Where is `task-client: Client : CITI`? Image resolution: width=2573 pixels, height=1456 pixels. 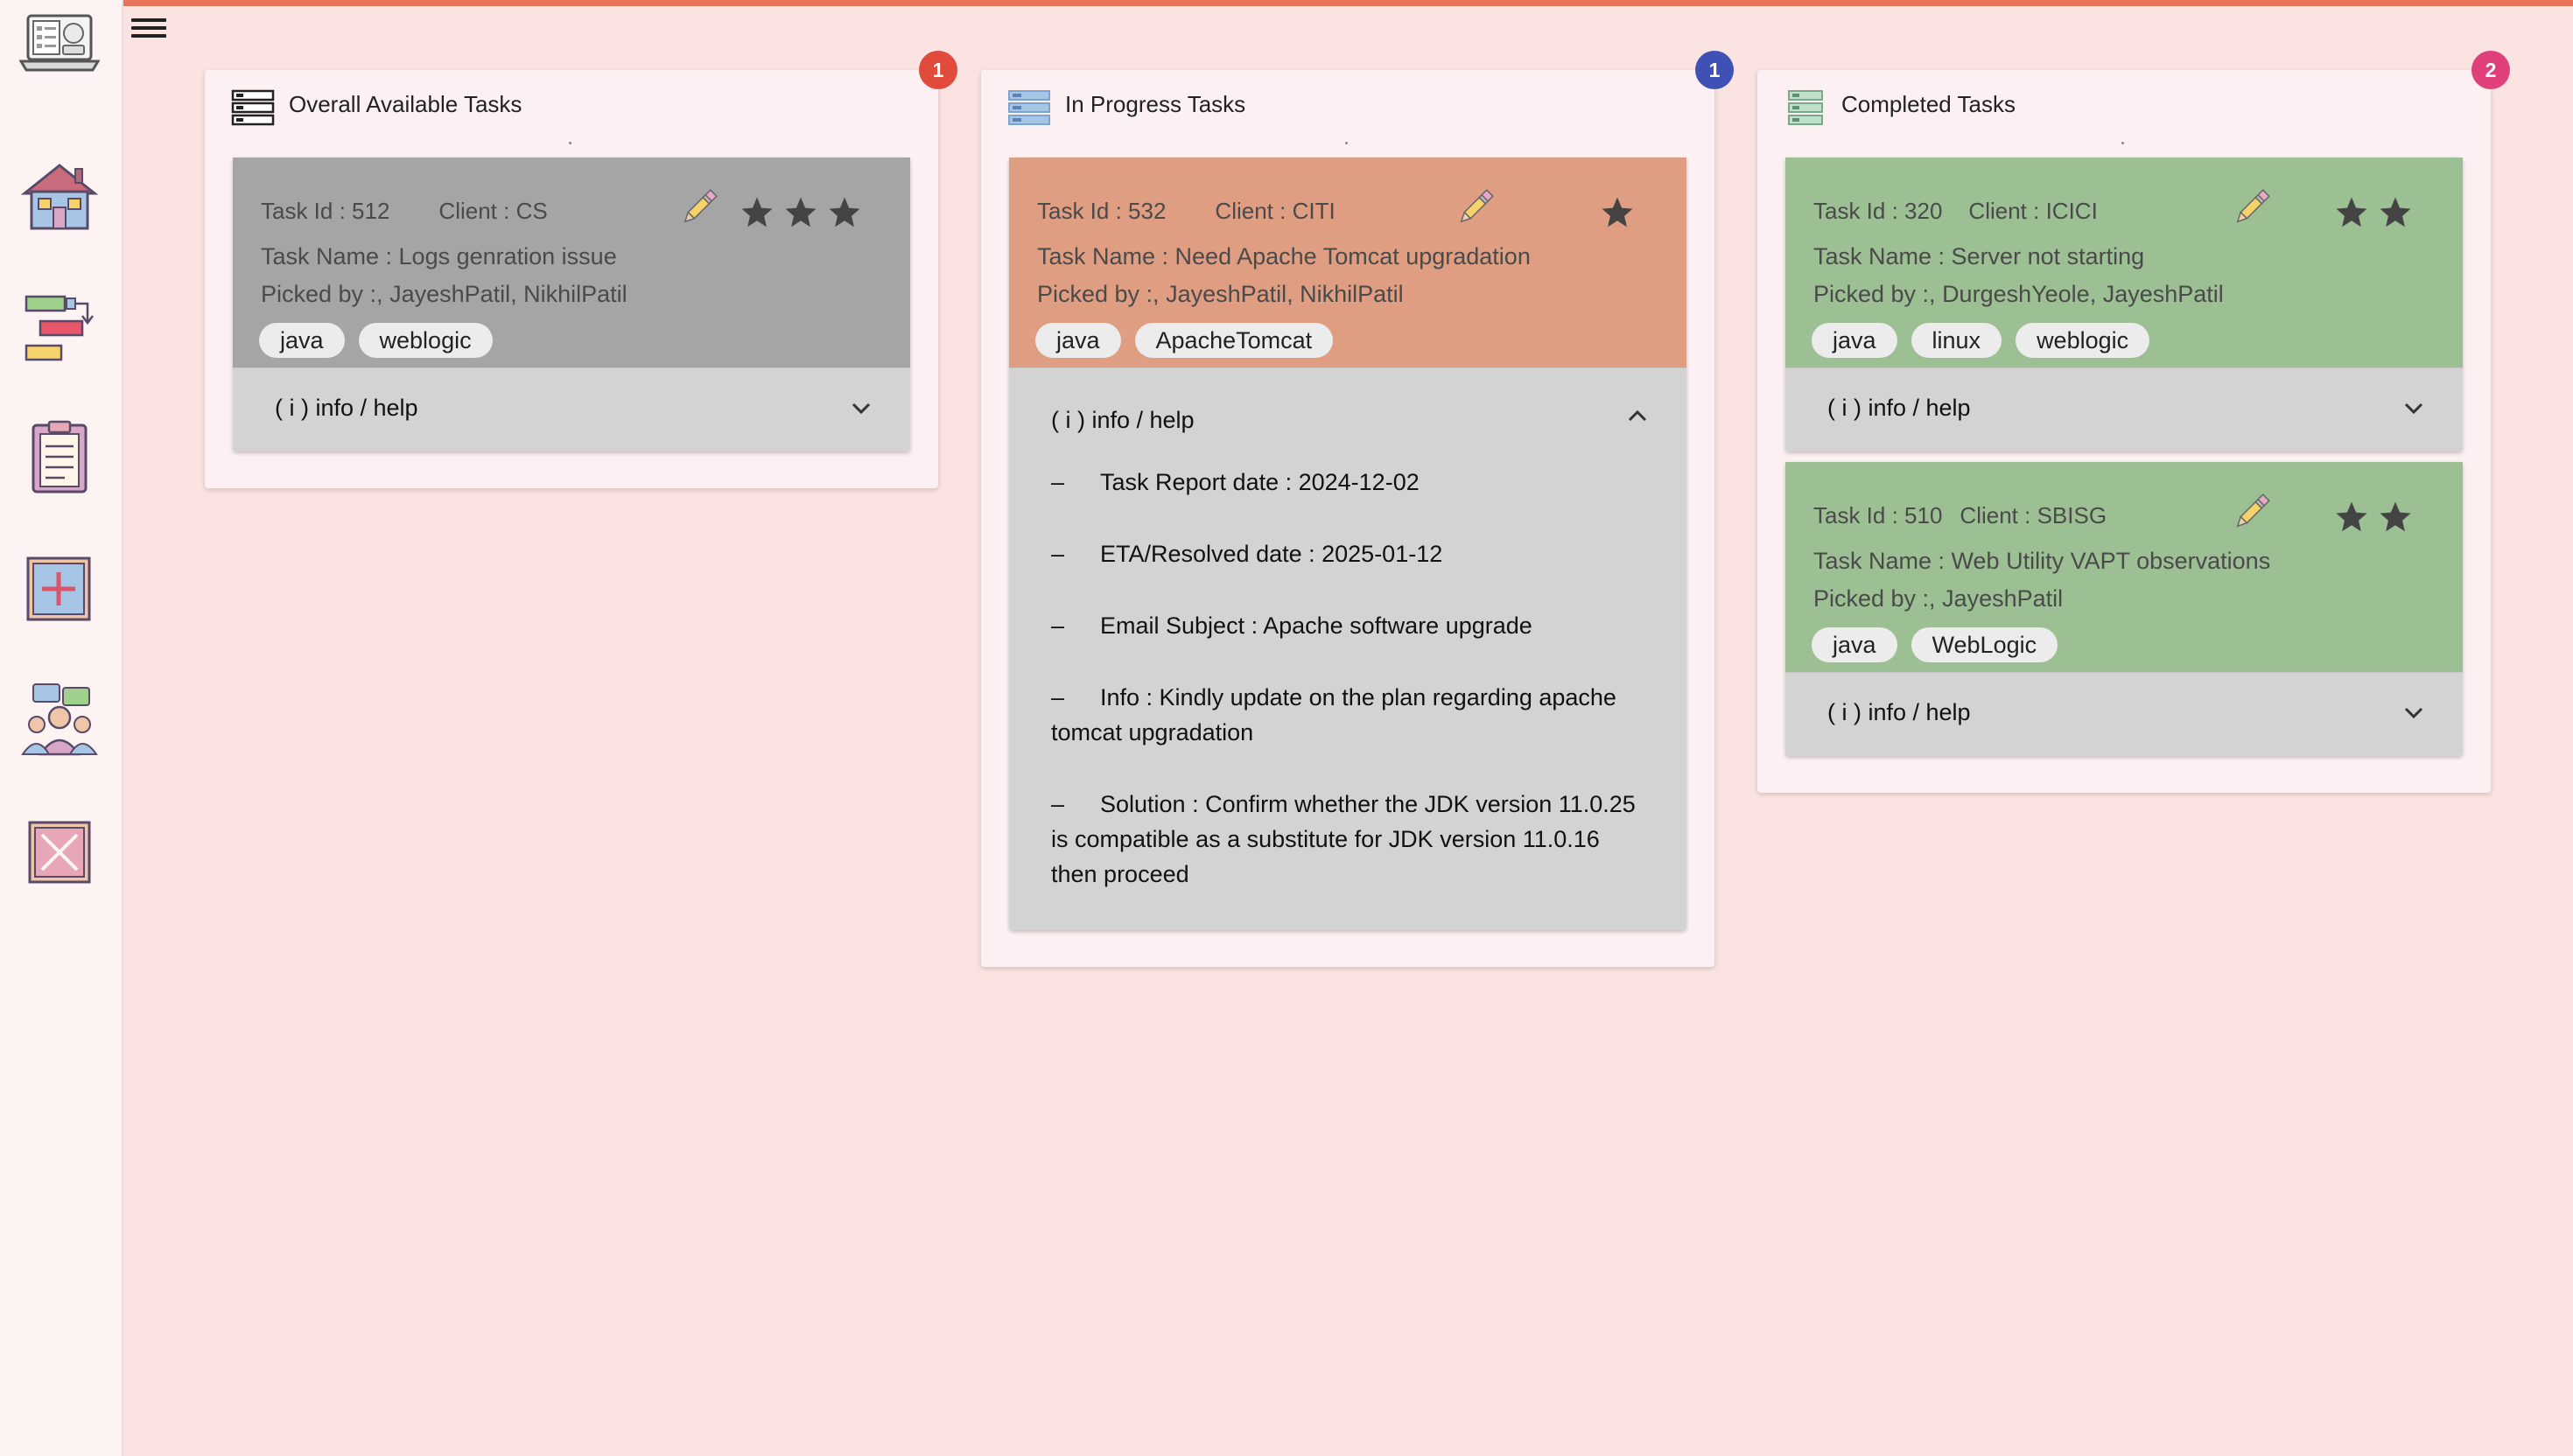
task-client: Client : CITI is located at coordinates (1275, 211).